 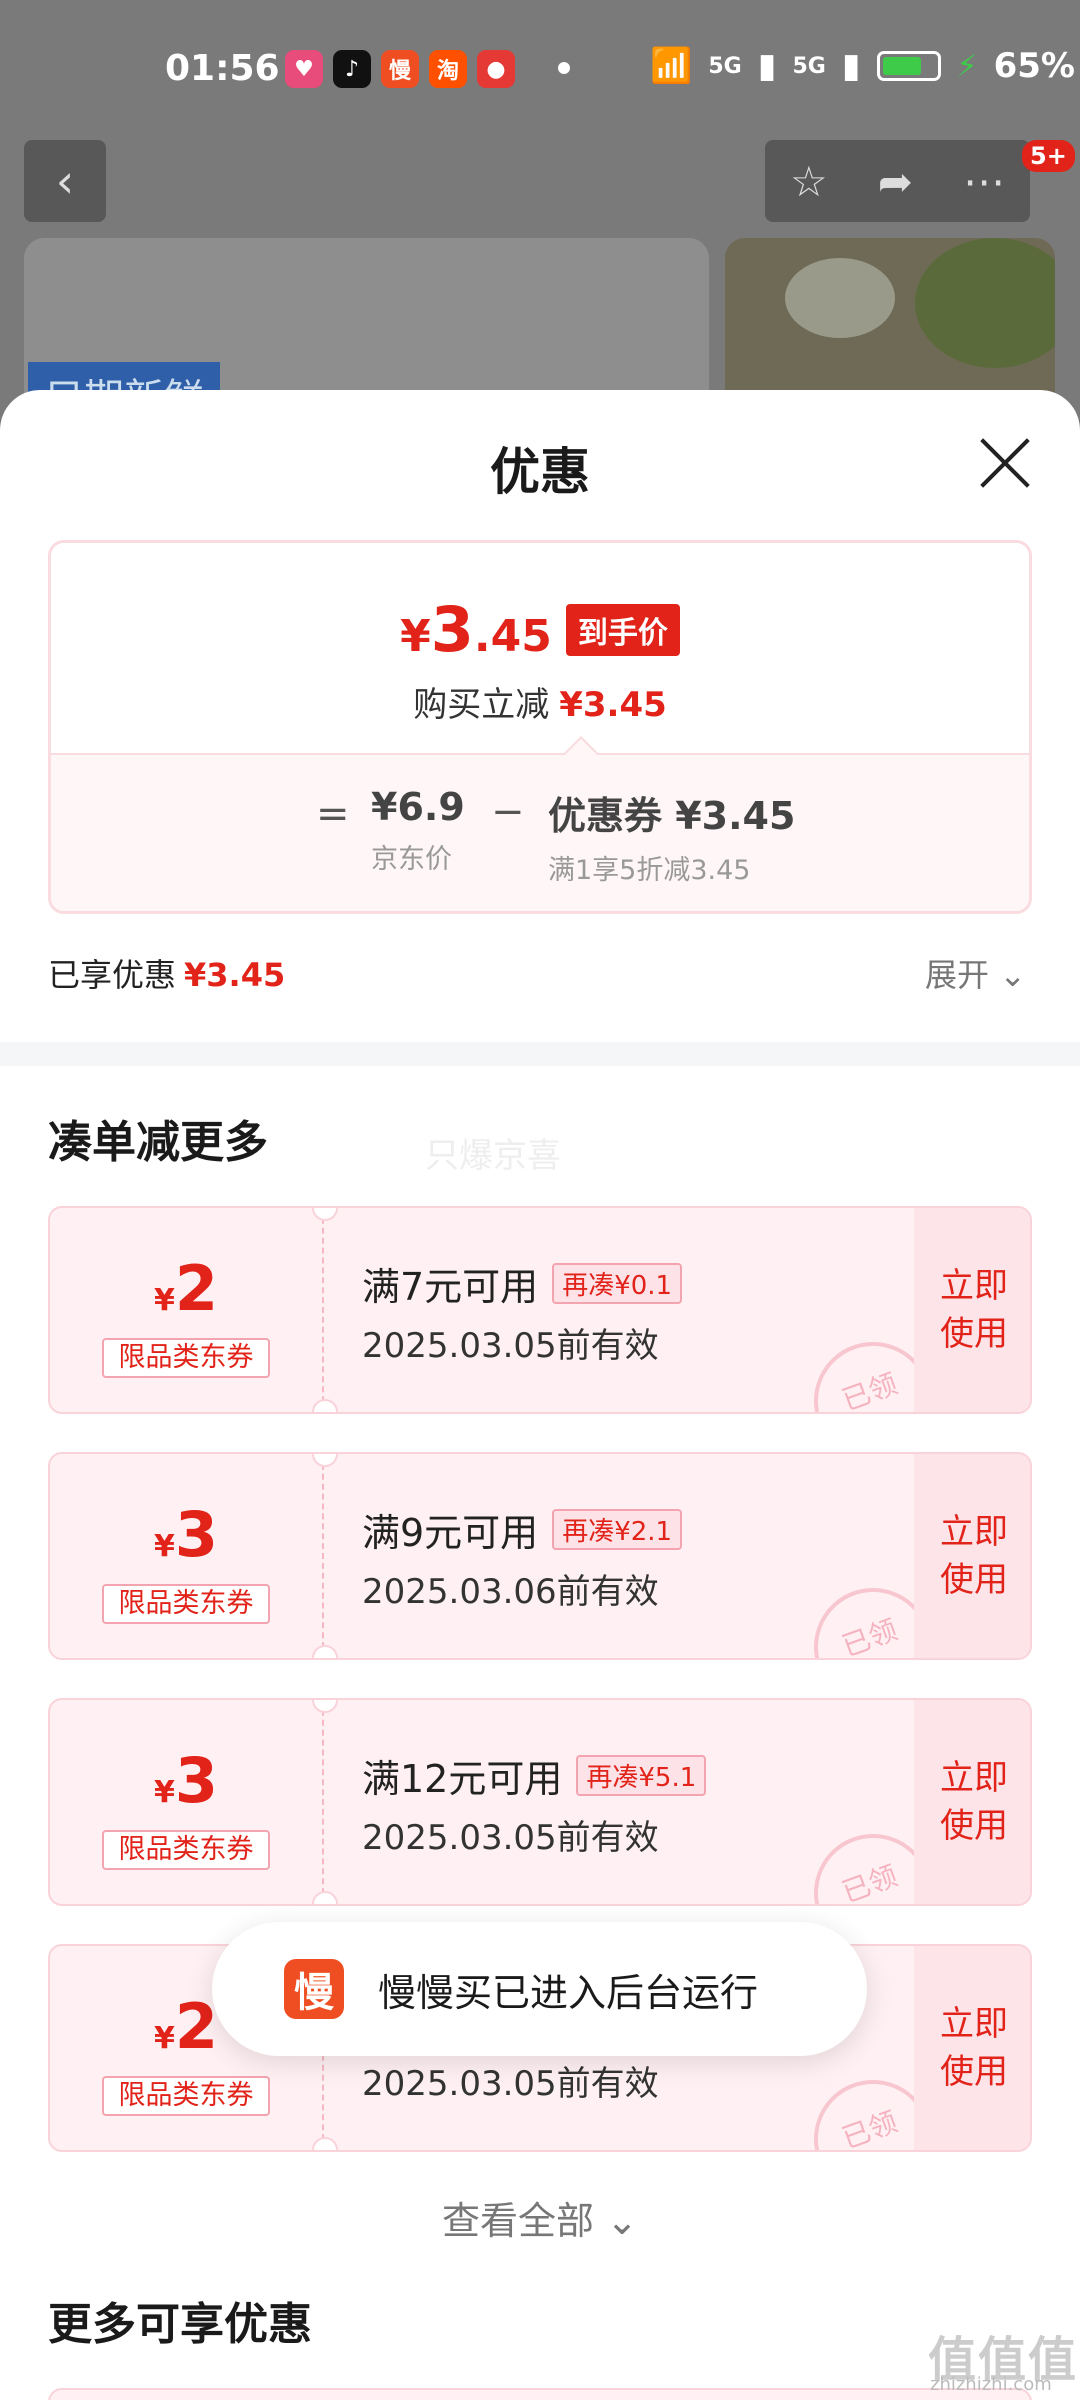 I want to click on star-icon: ☆, so click(x=809, y=181).